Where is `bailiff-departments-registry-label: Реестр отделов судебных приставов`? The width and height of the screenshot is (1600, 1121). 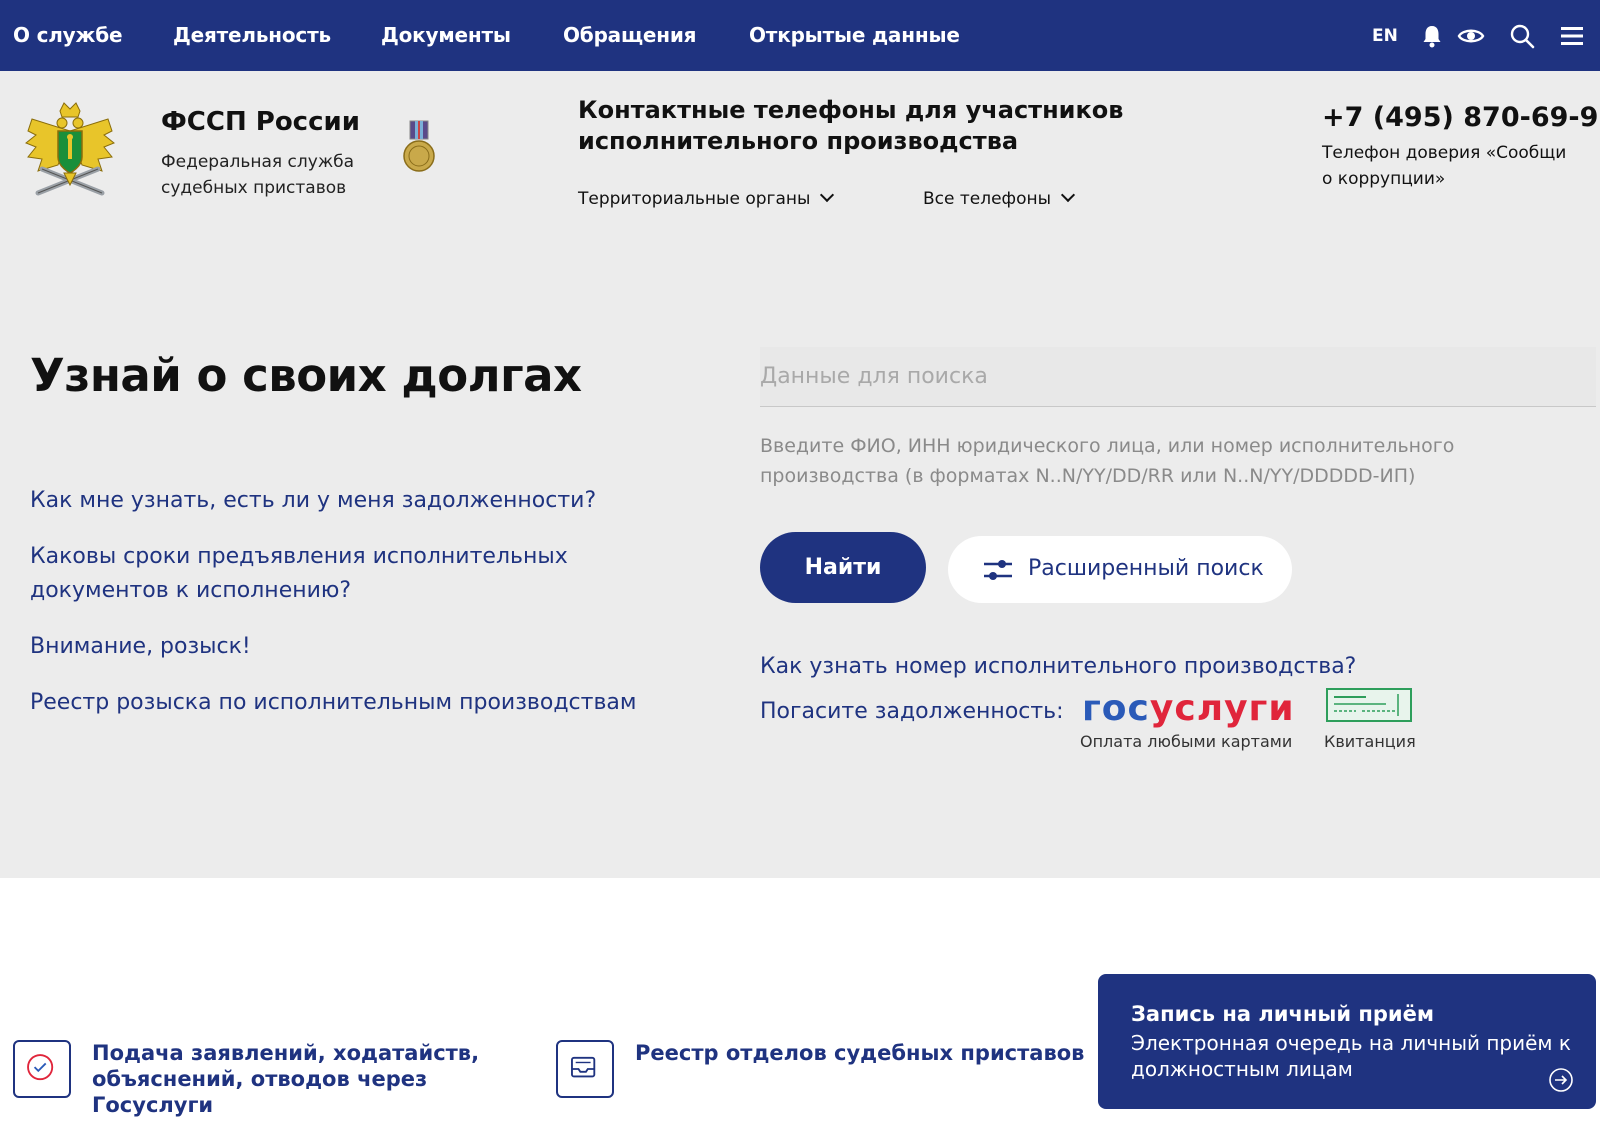 bailiff-departments-registry-label: Реестр отделов судебных приставов is located at coordinates (860, 1053).